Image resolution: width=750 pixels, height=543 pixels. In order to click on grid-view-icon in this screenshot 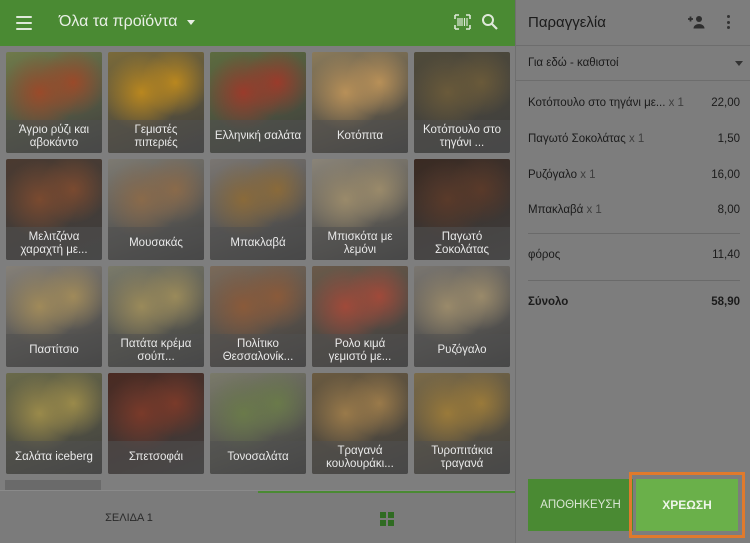, I will do `click(386, 518)`.